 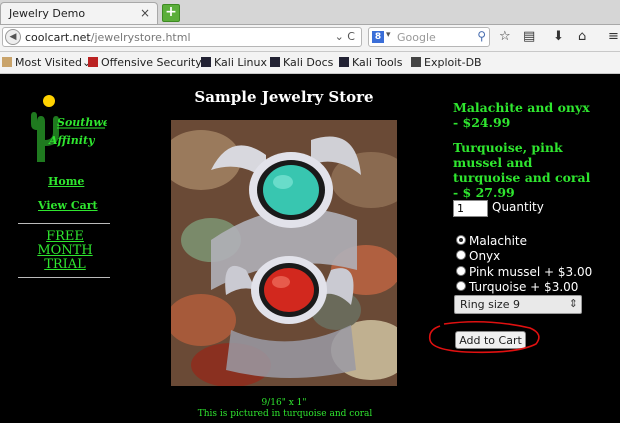 I want to click on bookmark-offensive-security: Offensive Security, so click(x=145, y=62).